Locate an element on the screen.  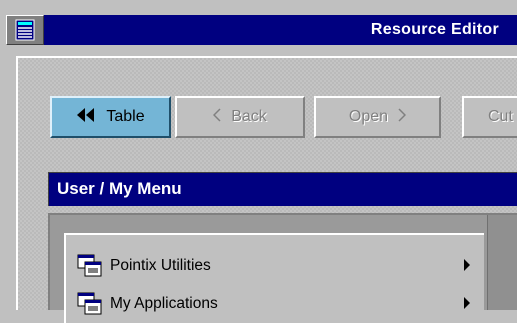
open-button-label: Open is located at coordinates (368, 116).